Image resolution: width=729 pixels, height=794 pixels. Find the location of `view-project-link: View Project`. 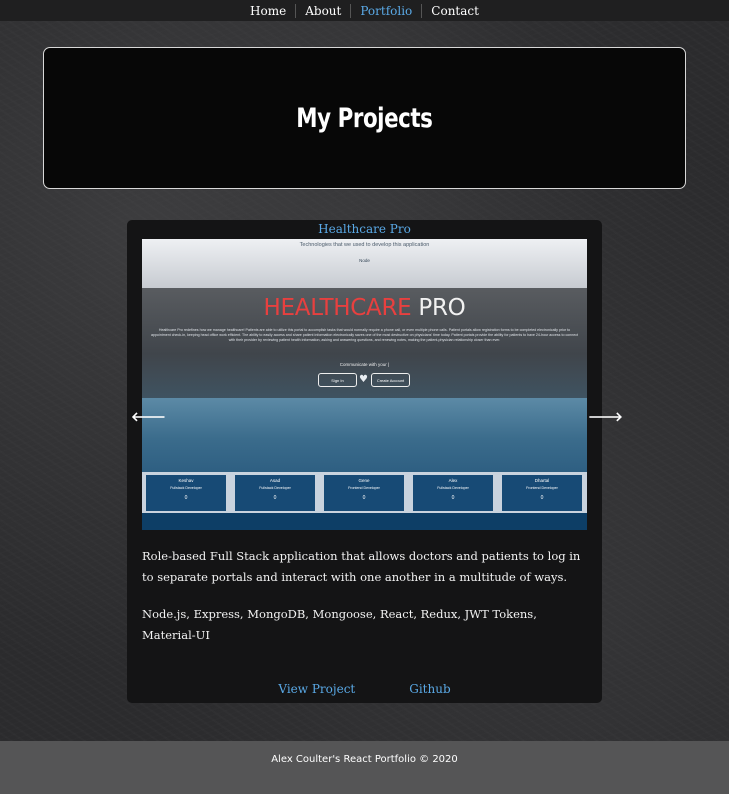

view-project-link: View Project is located at coordinates (316, 689).